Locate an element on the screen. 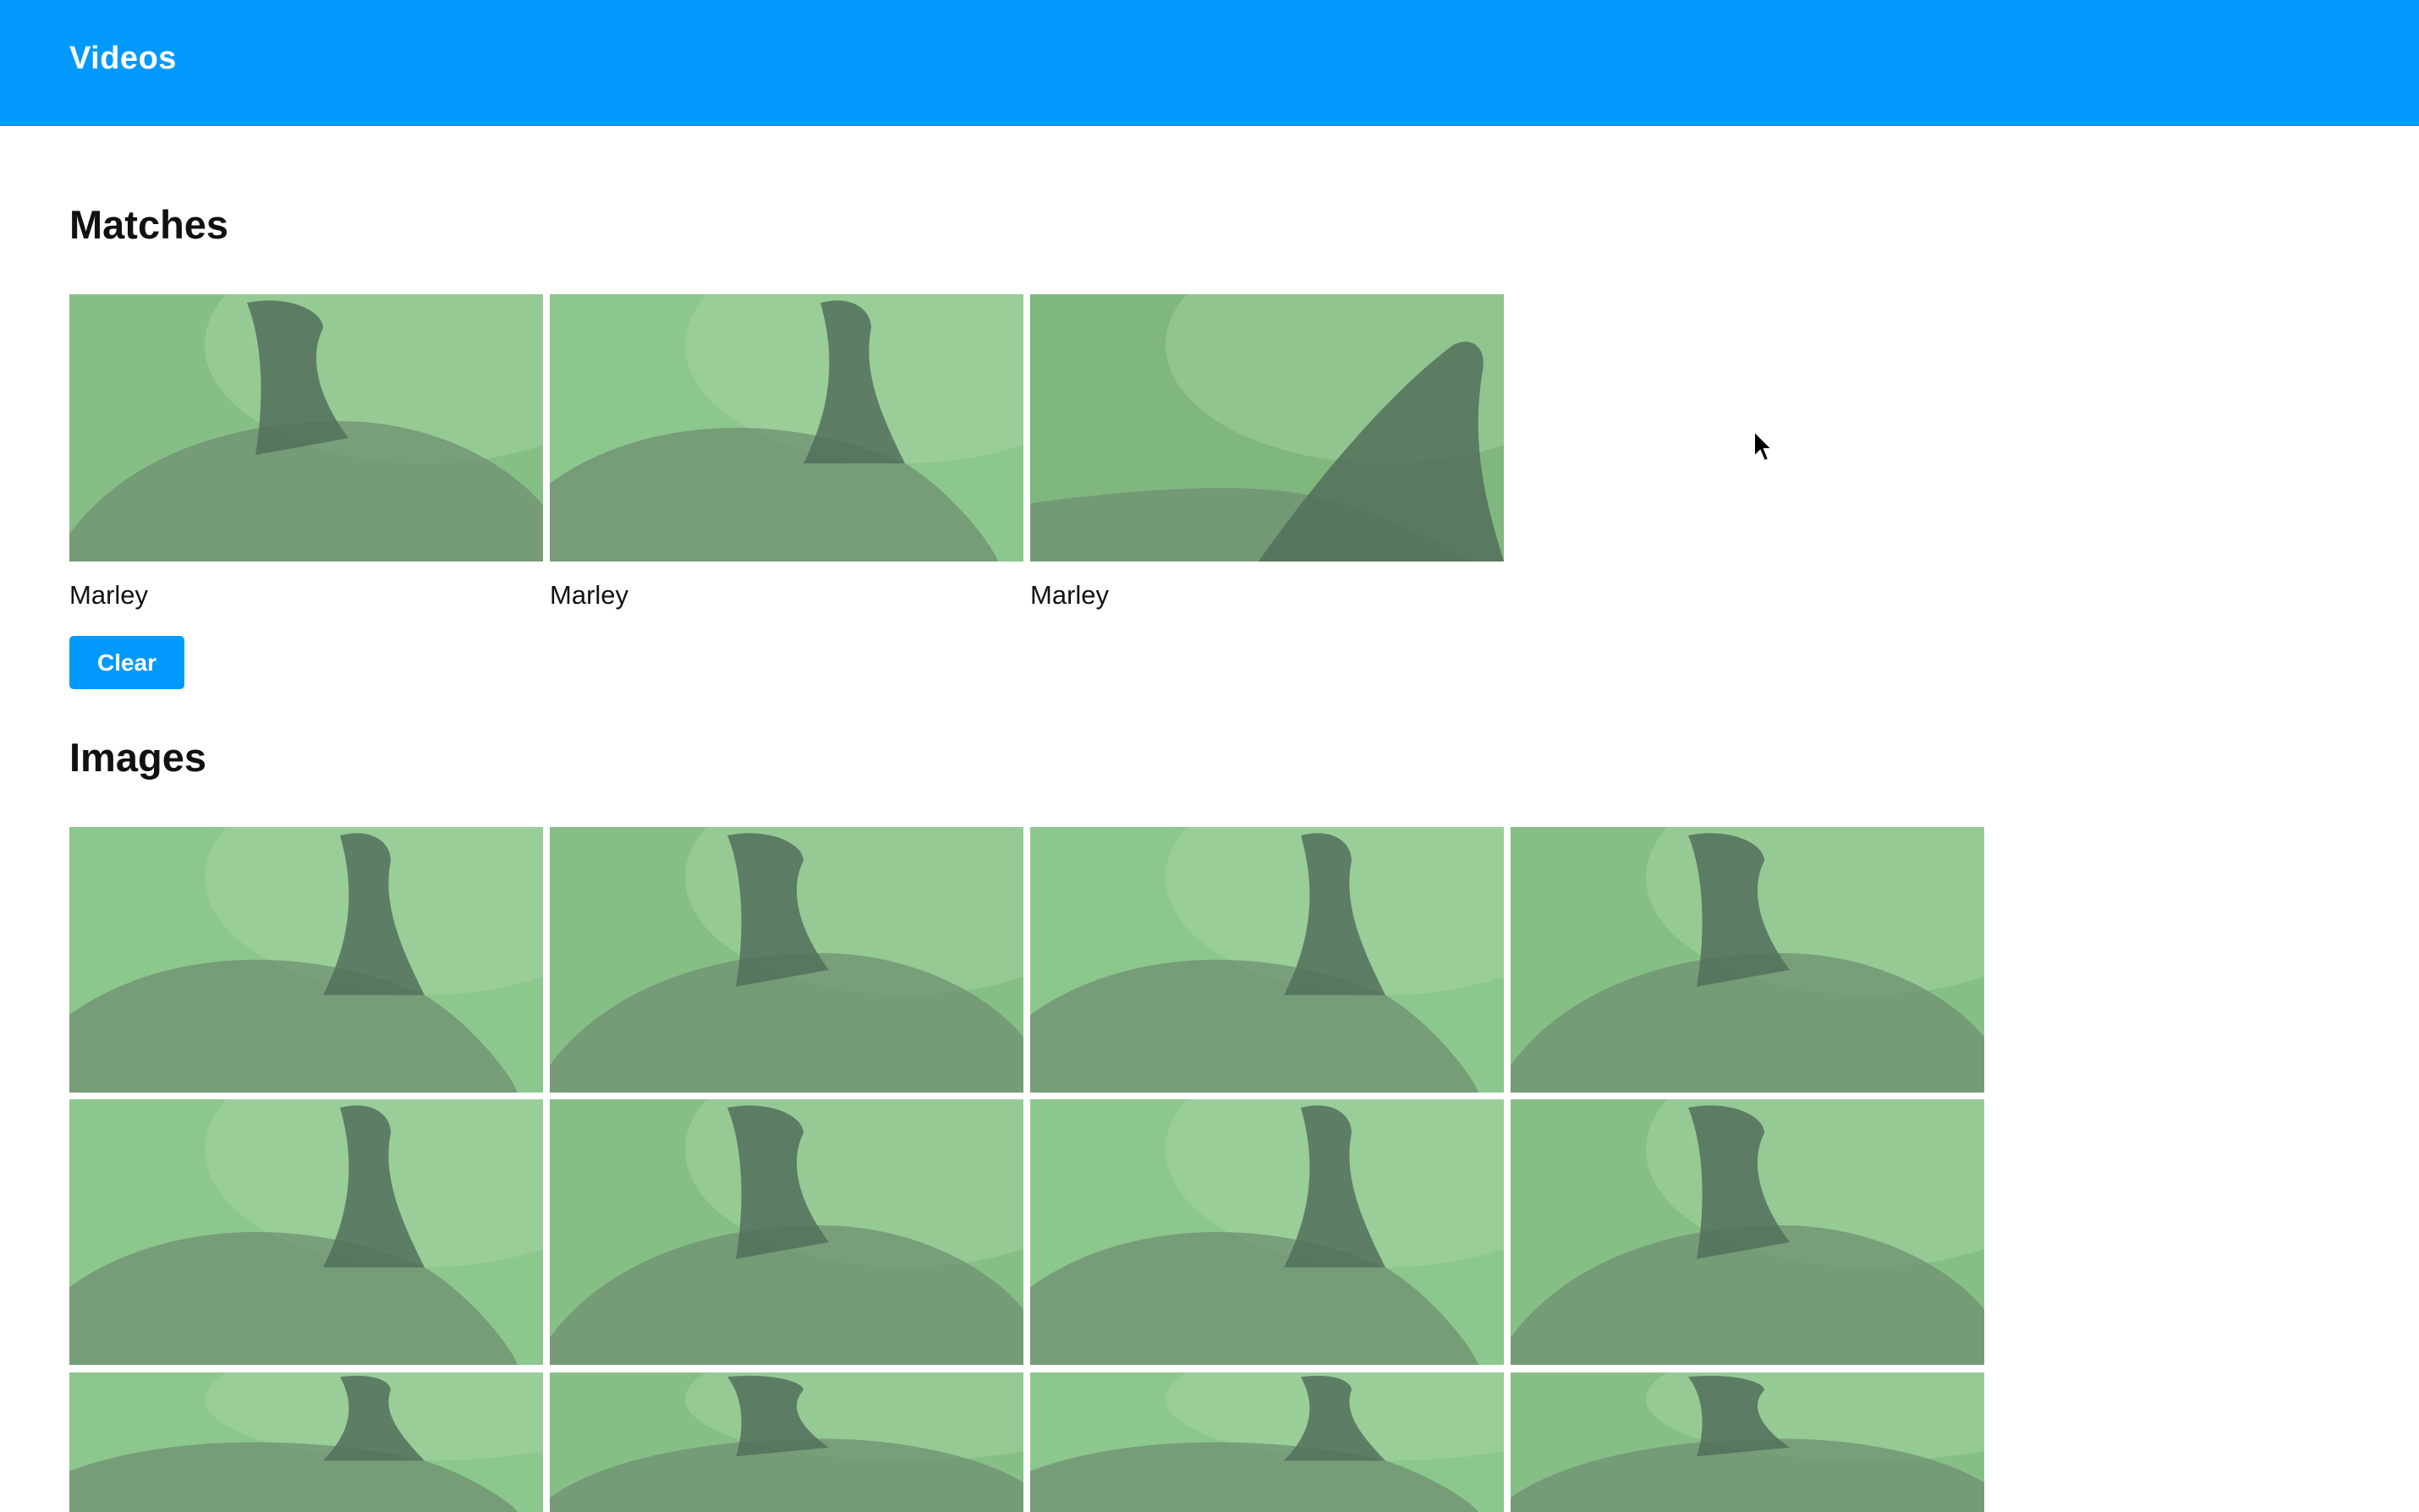 This screenshot has width=2419, height=1512. images-heading: Images is located at coordinates (138, 757).